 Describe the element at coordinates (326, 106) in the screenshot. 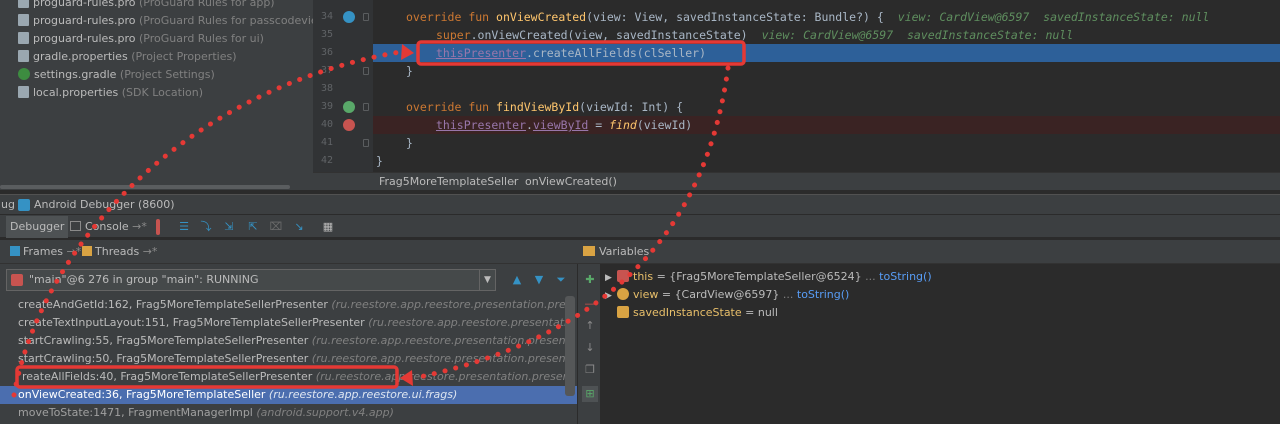

I see `line-number: 39` at that location.